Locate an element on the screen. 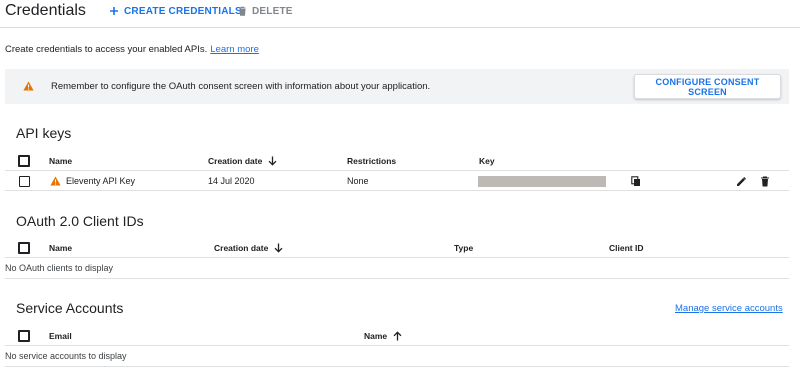  table-header: Name Creation date Type Client ID is located at coordinates (397, 248).